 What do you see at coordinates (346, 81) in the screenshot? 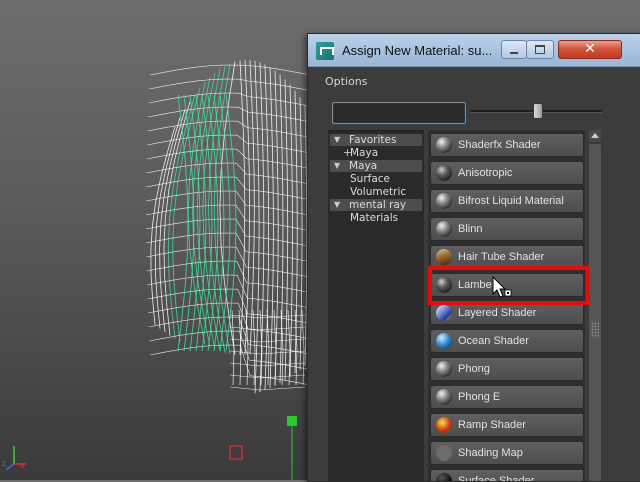
I see `options-menu: Options` at bounding box center [346, 81].